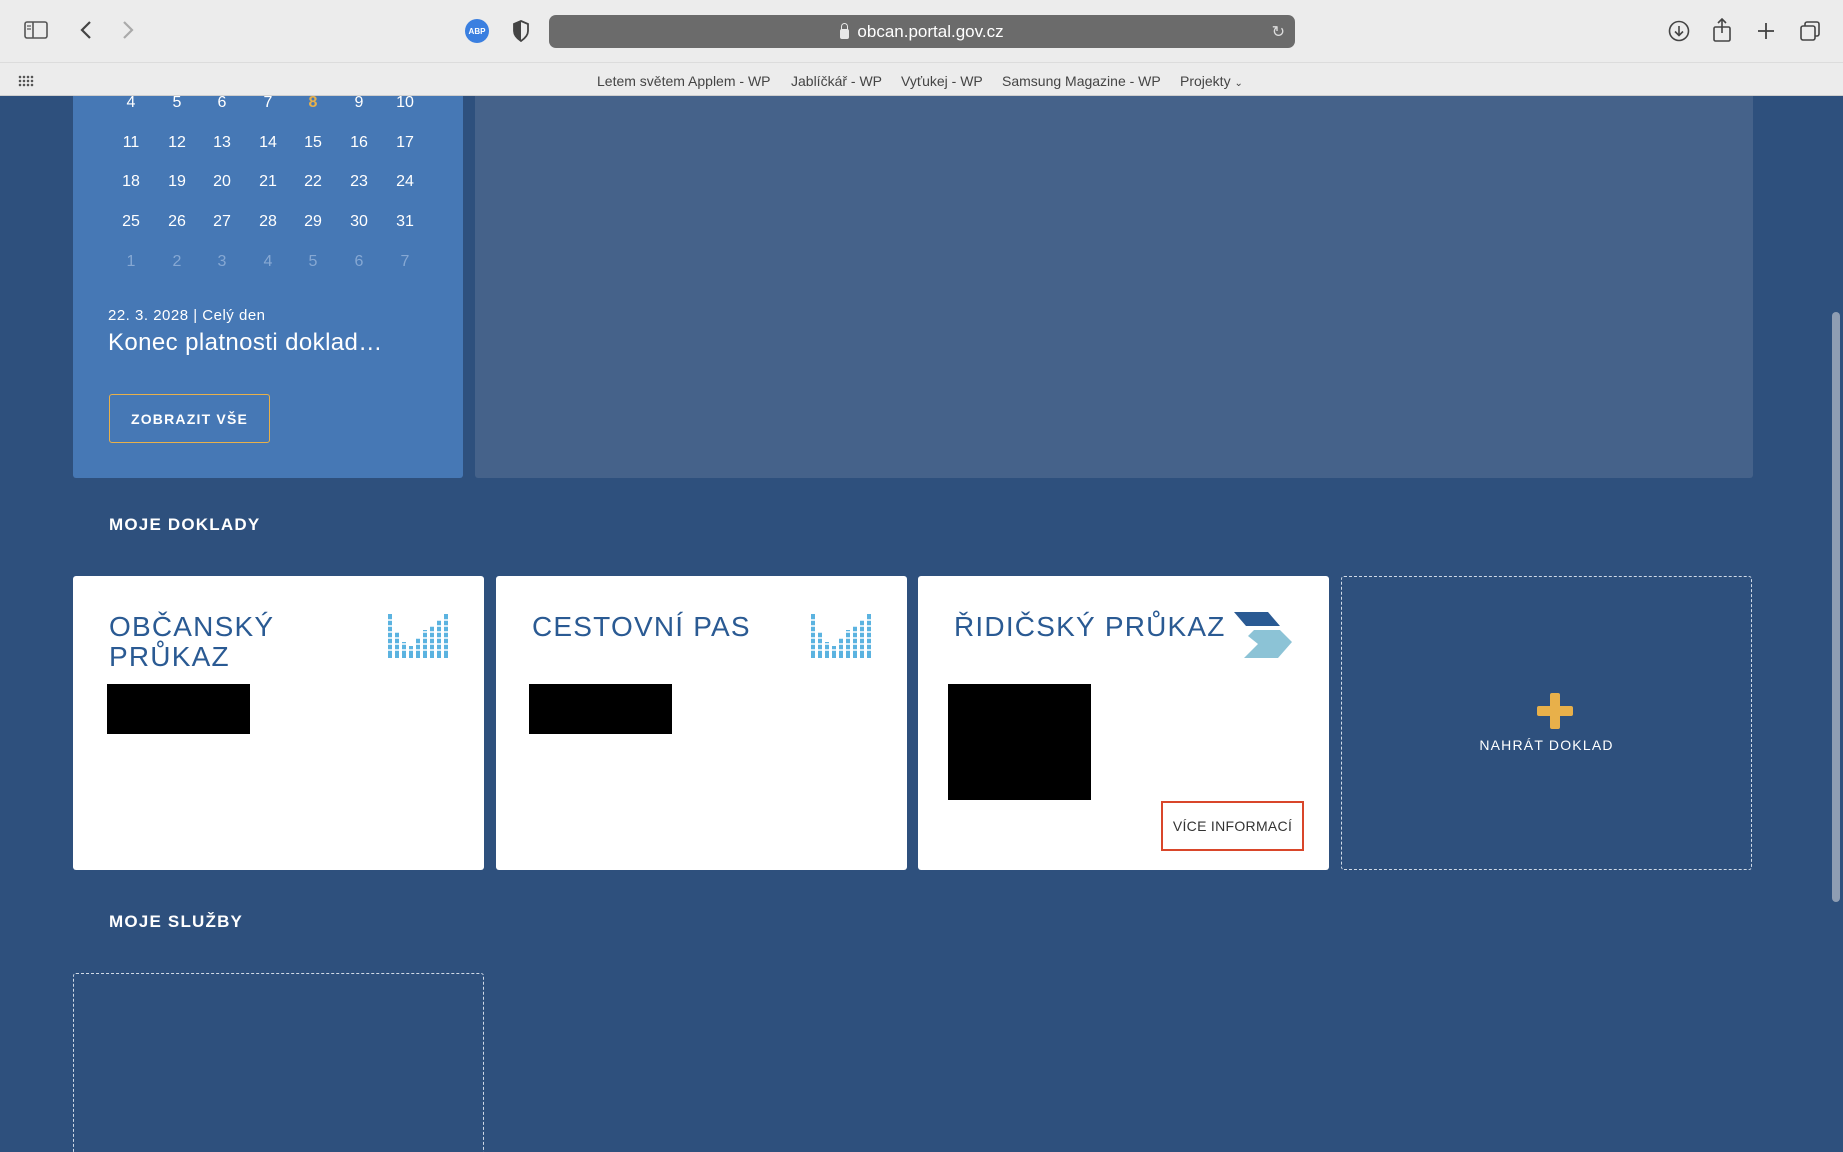  Describe the element at coordinates (1278, 32) in the screenshot. I see `reload-icon: ↻` at that location.